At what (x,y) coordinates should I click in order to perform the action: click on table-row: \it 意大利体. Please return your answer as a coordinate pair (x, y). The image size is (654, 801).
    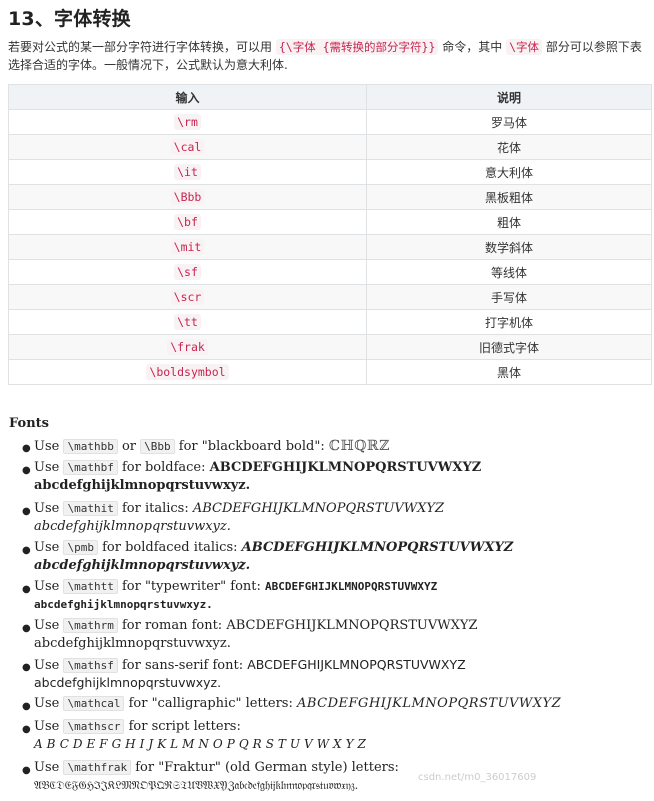
    Looking at the image, I should click on (330, 172).